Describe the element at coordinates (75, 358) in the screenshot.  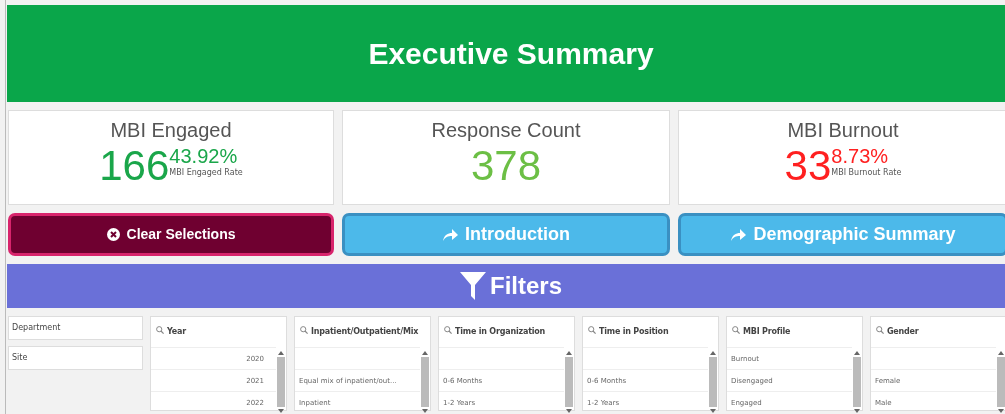
I see `filter-field: Site` at that location.